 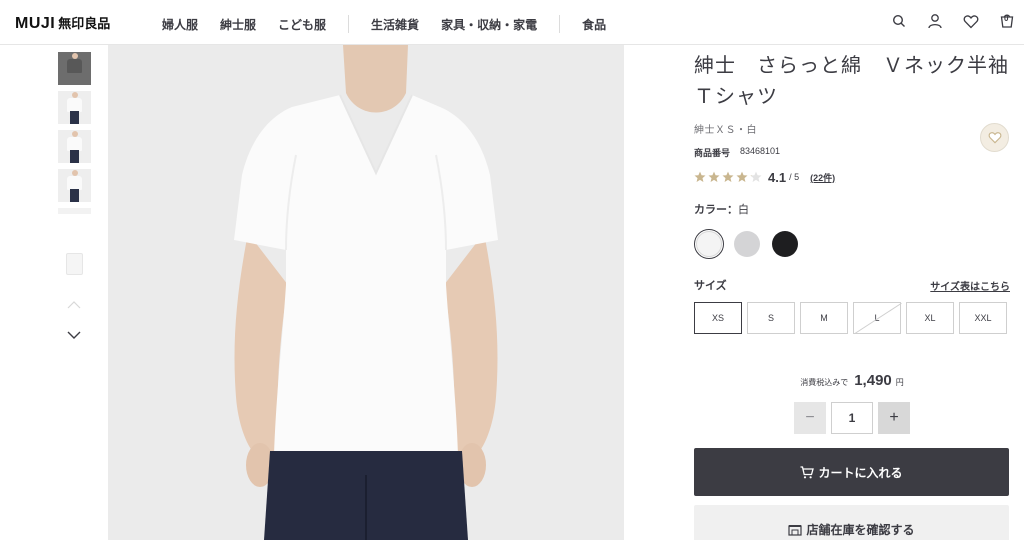 What do you see at coordinates (771, 318) in the screenshot?
I see `size-option-s: S` at bounding box center [771, 318].